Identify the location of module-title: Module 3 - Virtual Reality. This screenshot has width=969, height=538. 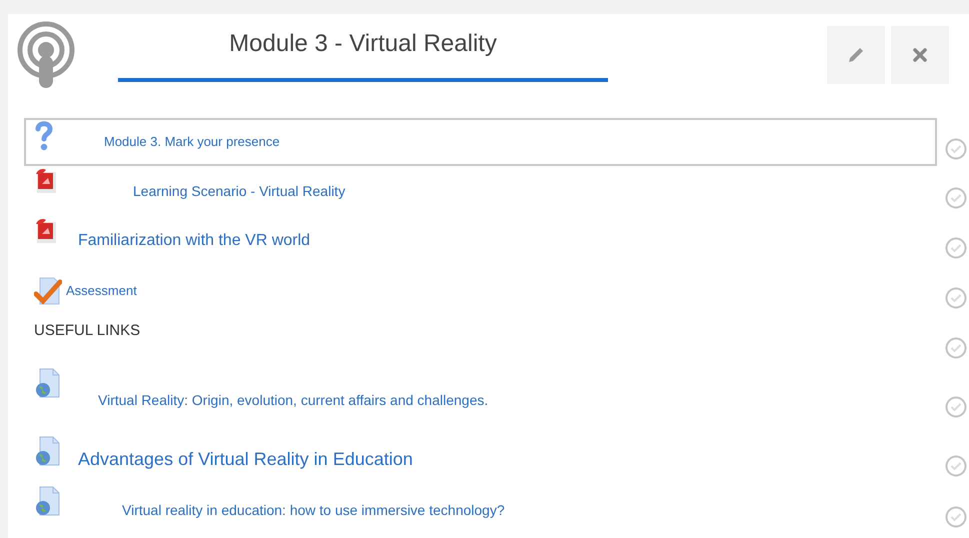
(363, 44).